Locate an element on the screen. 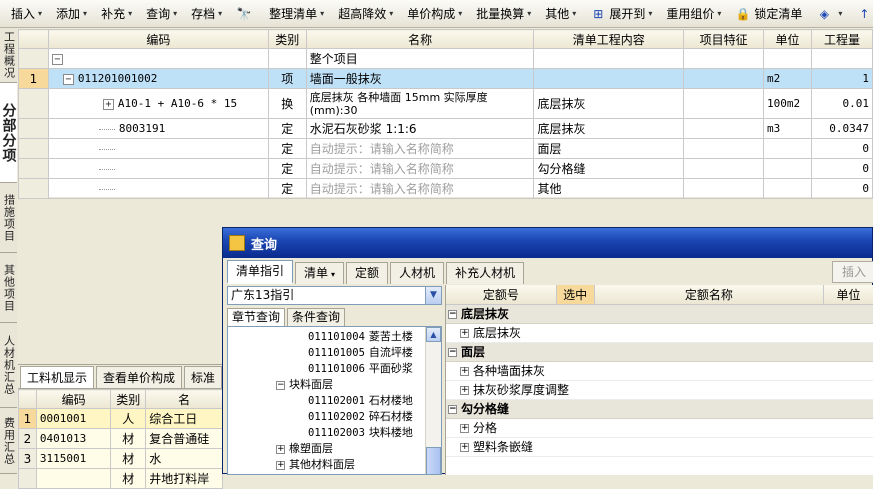 The width and height of the screenshot is (873, 489). col-unit: 单位 is located at coordinates (787, 39).